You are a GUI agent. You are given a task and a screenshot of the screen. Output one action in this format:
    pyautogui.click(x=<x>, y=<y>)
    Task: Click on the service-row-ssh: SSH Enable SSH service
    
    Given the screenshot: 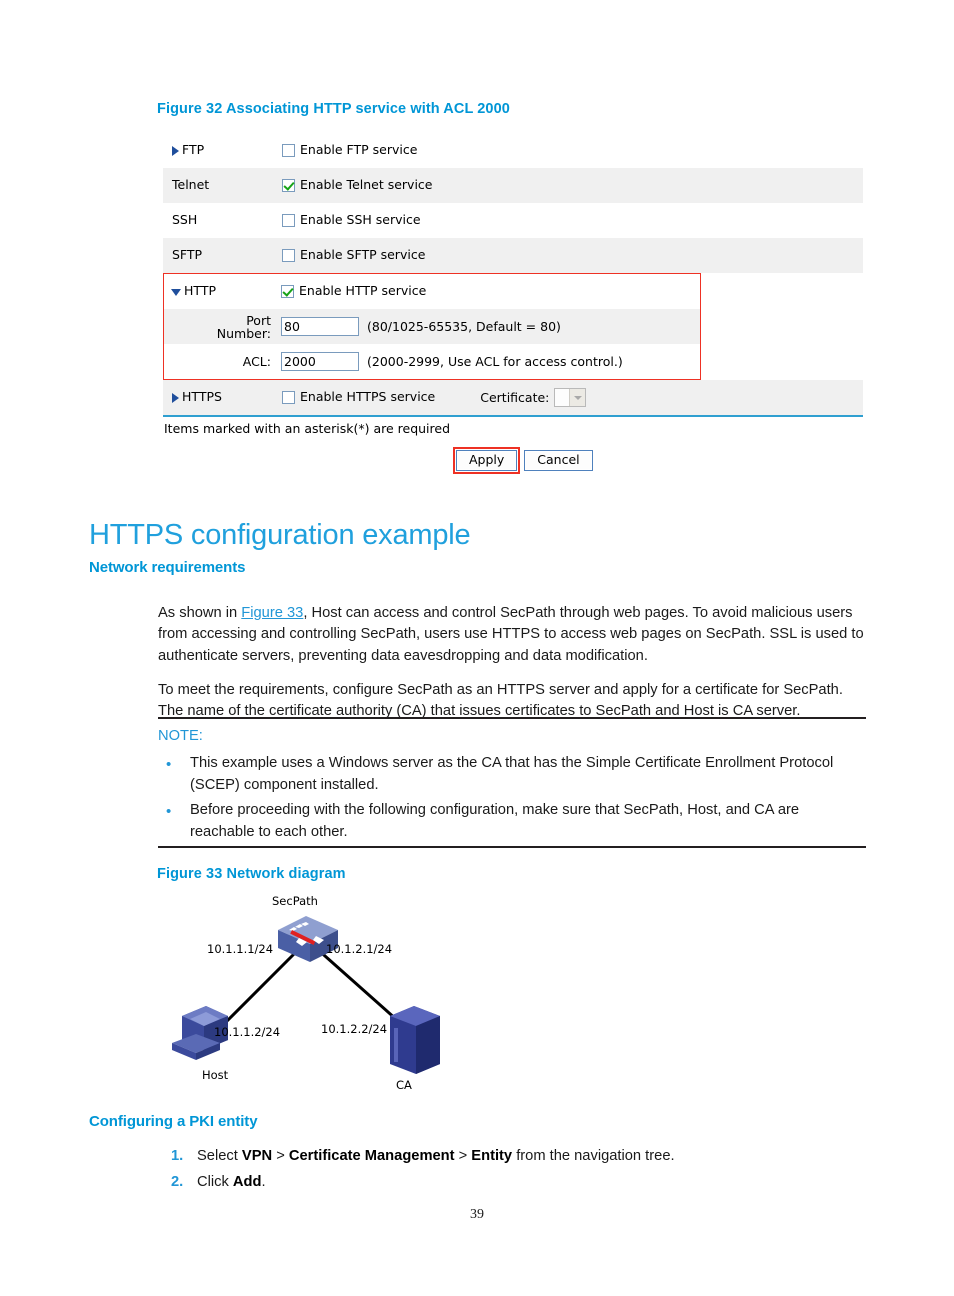 What is the action you would take?
    pyautogui.click(x=513, y=220)
    